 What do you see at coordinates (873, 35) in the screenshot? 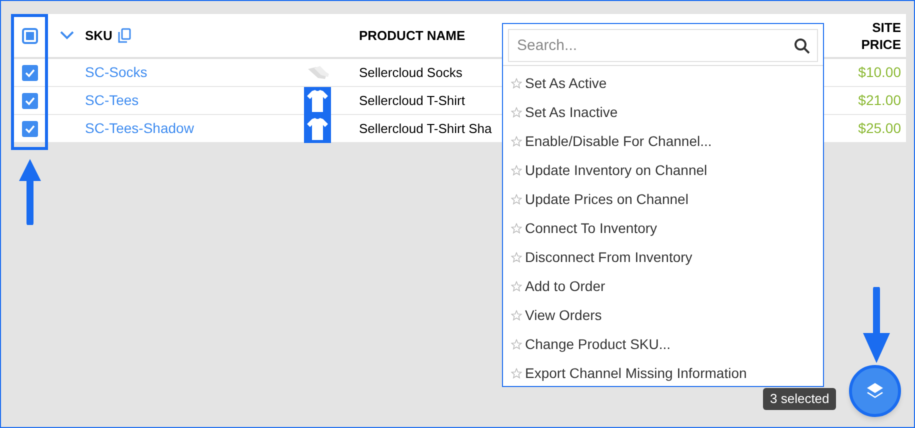
I see `column-header: SITE PRICE` at bounding box center [873, 35].